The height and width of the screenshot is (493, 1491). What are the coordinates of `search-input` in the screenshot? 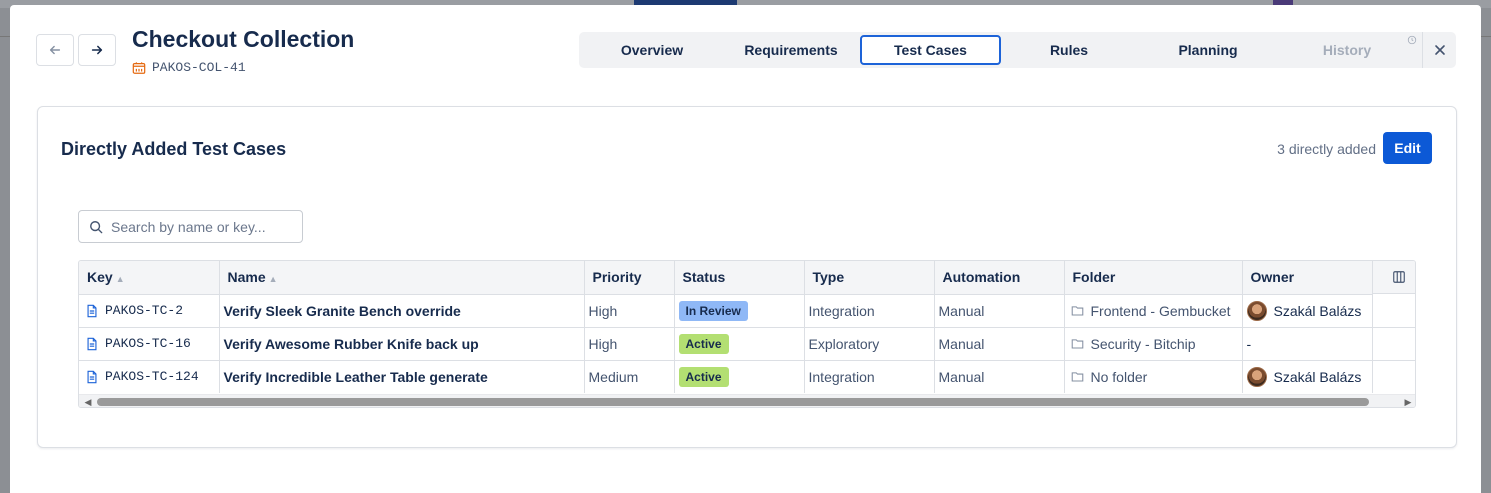 It's located at (206, 226).